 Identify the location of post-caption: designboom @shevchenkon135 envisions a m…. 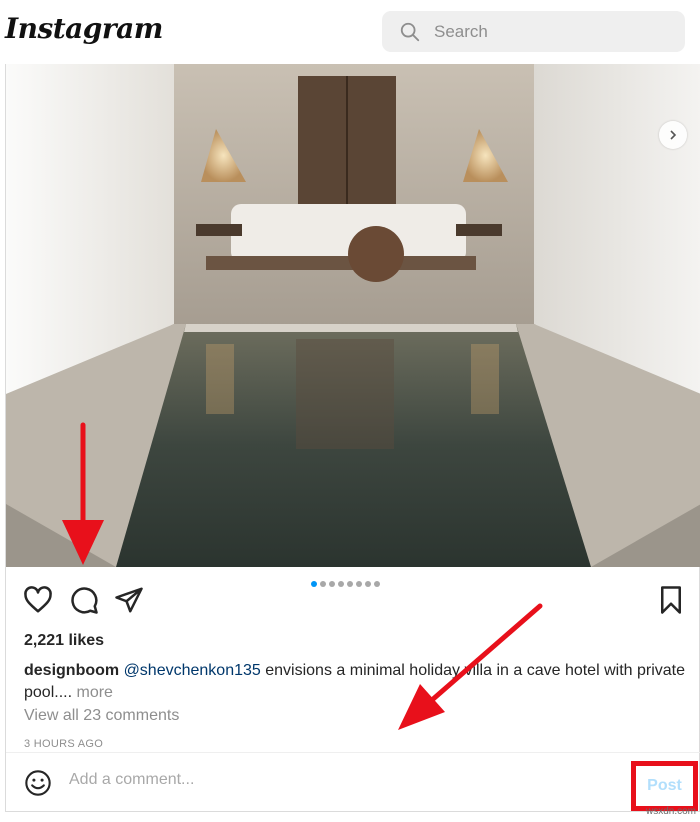
(359, 682).